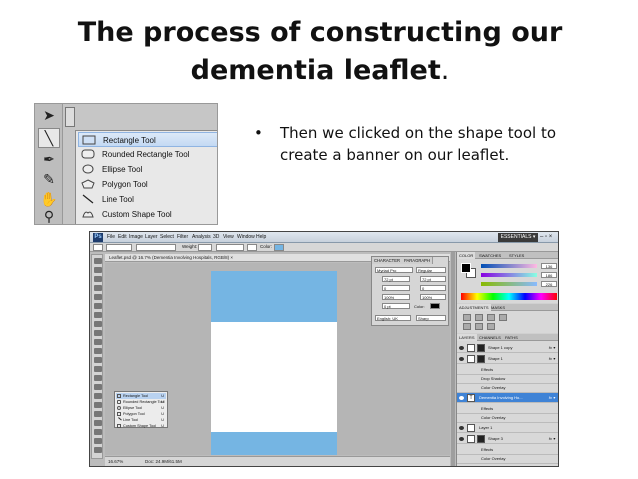 The height and width of the screenshot is (479, 638). What do you see at coordinates (507, 359) in the screenshot?
I see `layer-row: Shape 1 fx ▾` at bounding box center [507, 359].